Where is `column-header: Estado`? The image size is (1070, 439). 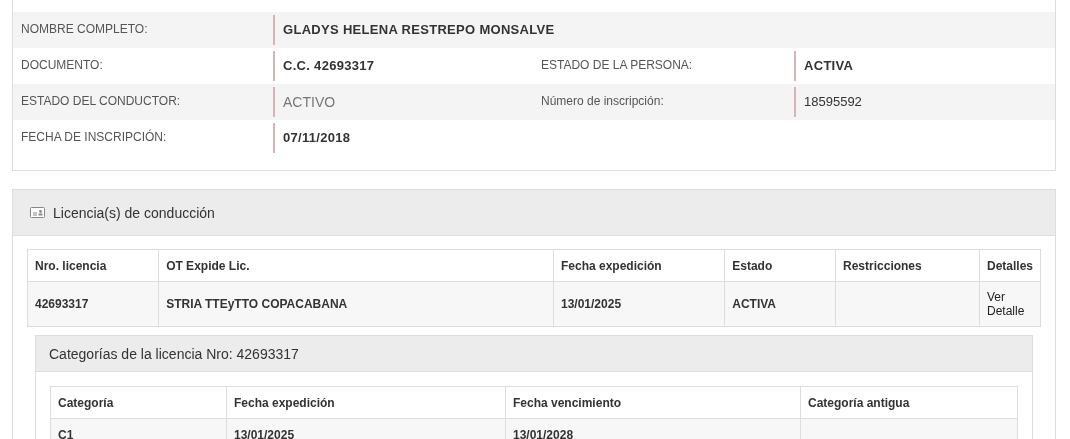
column-header: Estado is located at coordinates (780, 265).